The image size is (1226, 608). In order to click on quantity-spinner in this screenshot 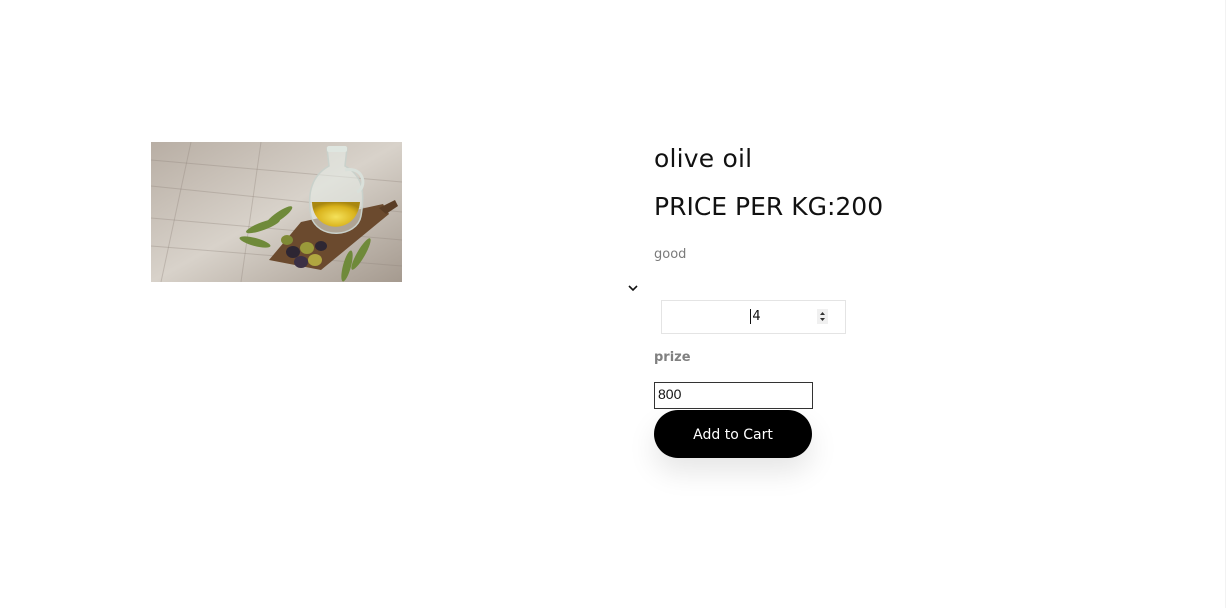, I will do `click(822, 316)`.